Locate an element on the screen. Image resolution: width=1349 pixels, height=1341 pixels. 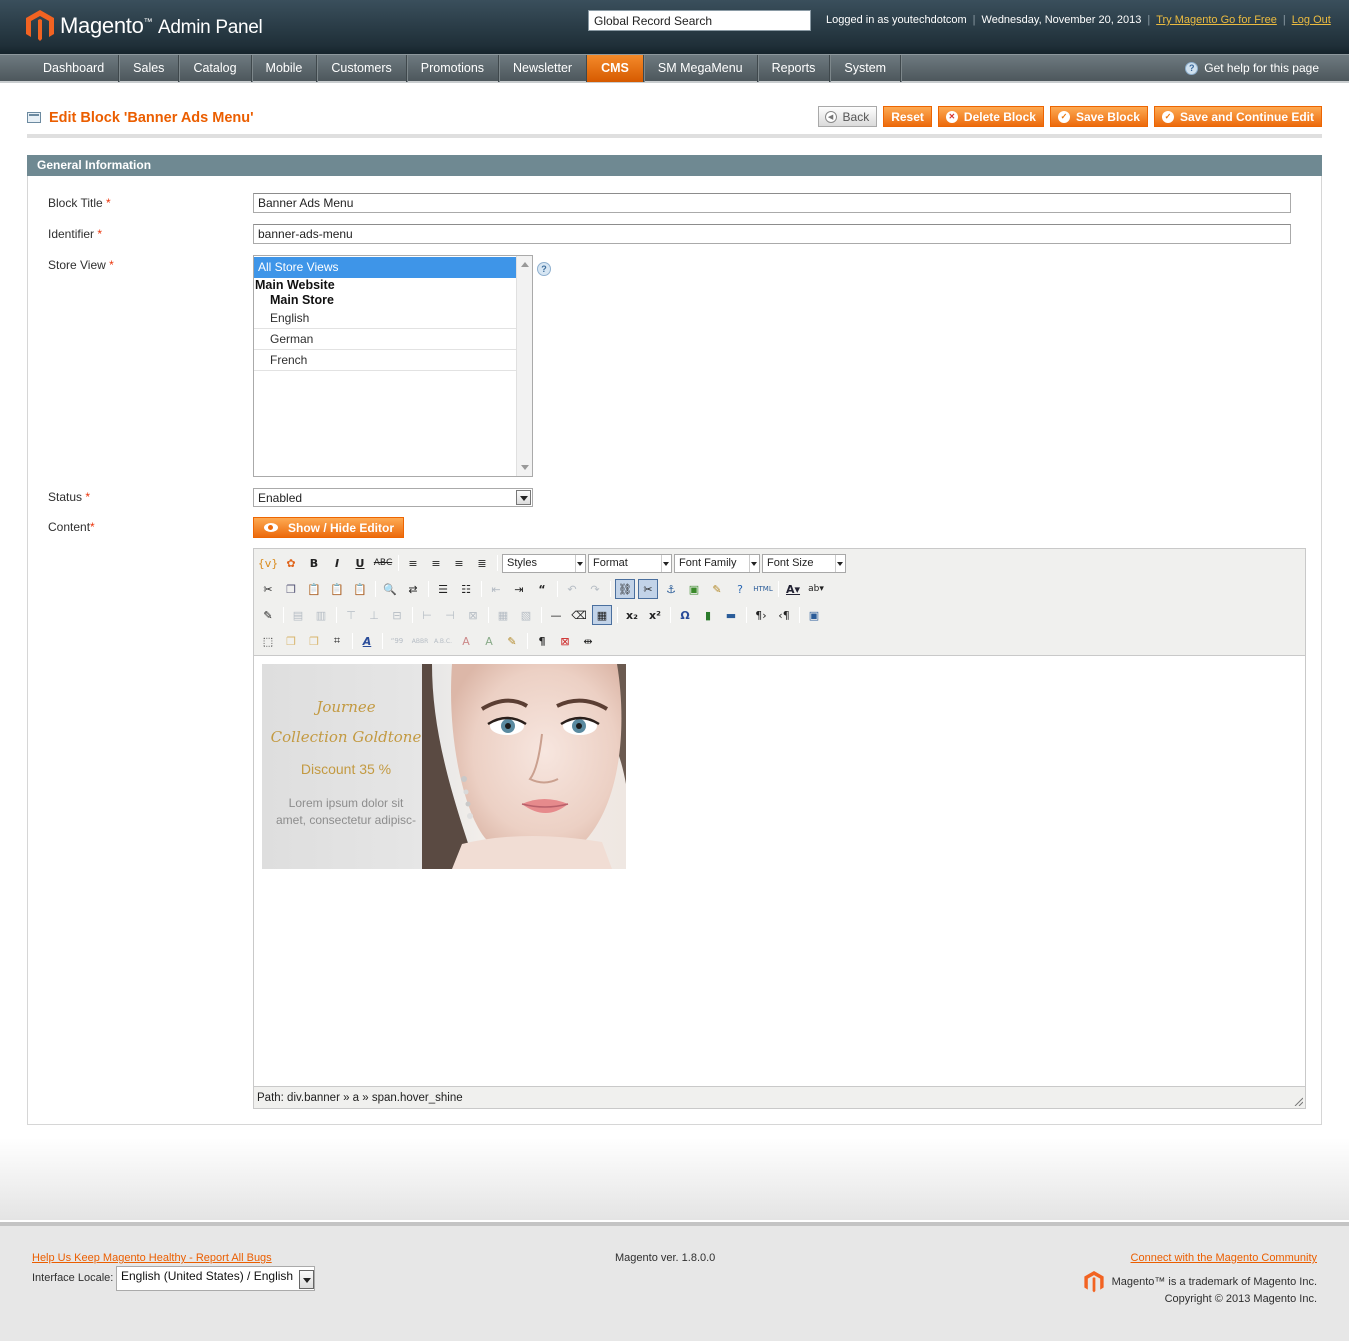
absolute-position-icon: ⌗ is located at coordinates (337, 641).